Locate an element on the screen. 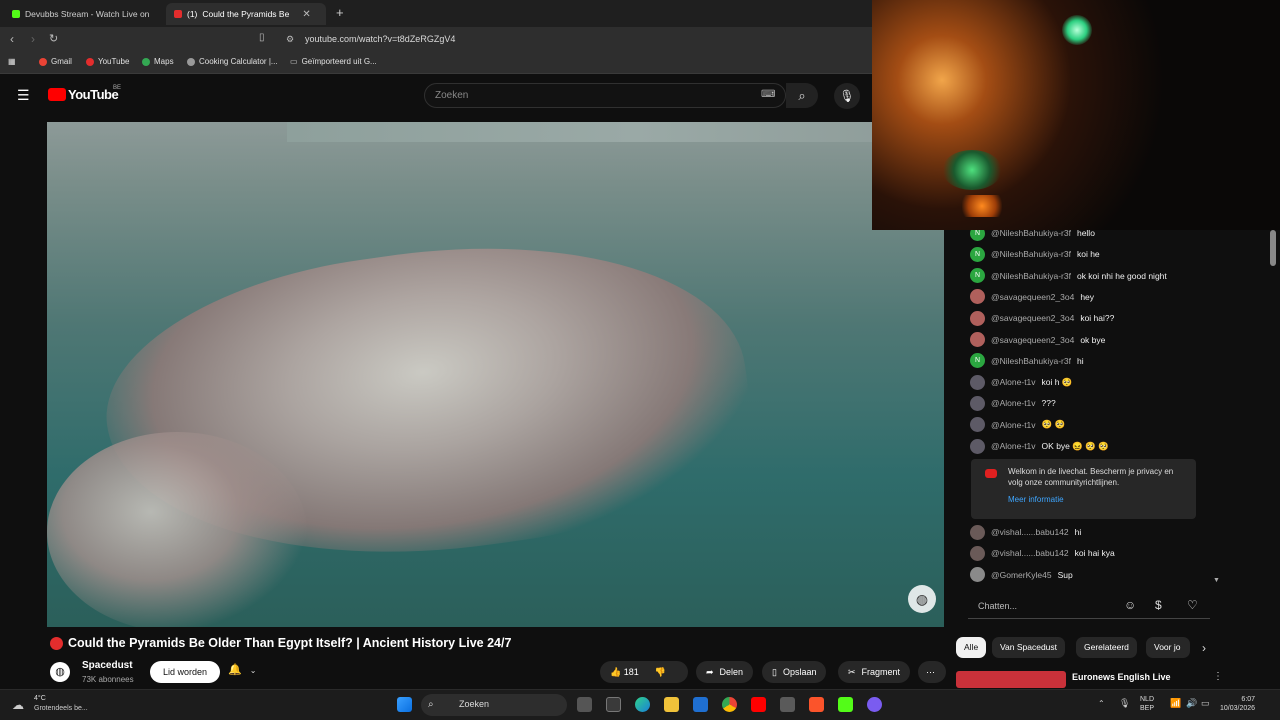 The height and width of the screenshot is (720, 1280). recommended-title: Euronews English Live is located at coordinates (1121, 677).